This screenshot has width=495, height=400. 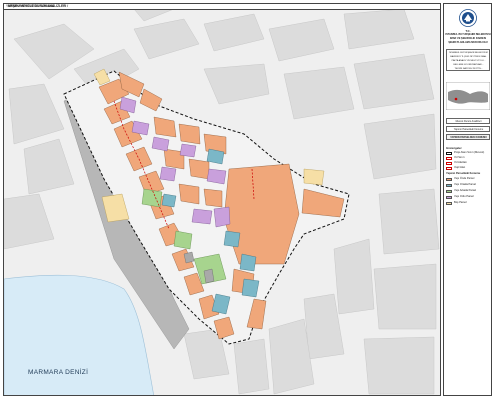 What do you see at coordinates (459, 157) in the screenshot?
I see `legend-label: Yol Sınırı` at bounding box center [459, 157].